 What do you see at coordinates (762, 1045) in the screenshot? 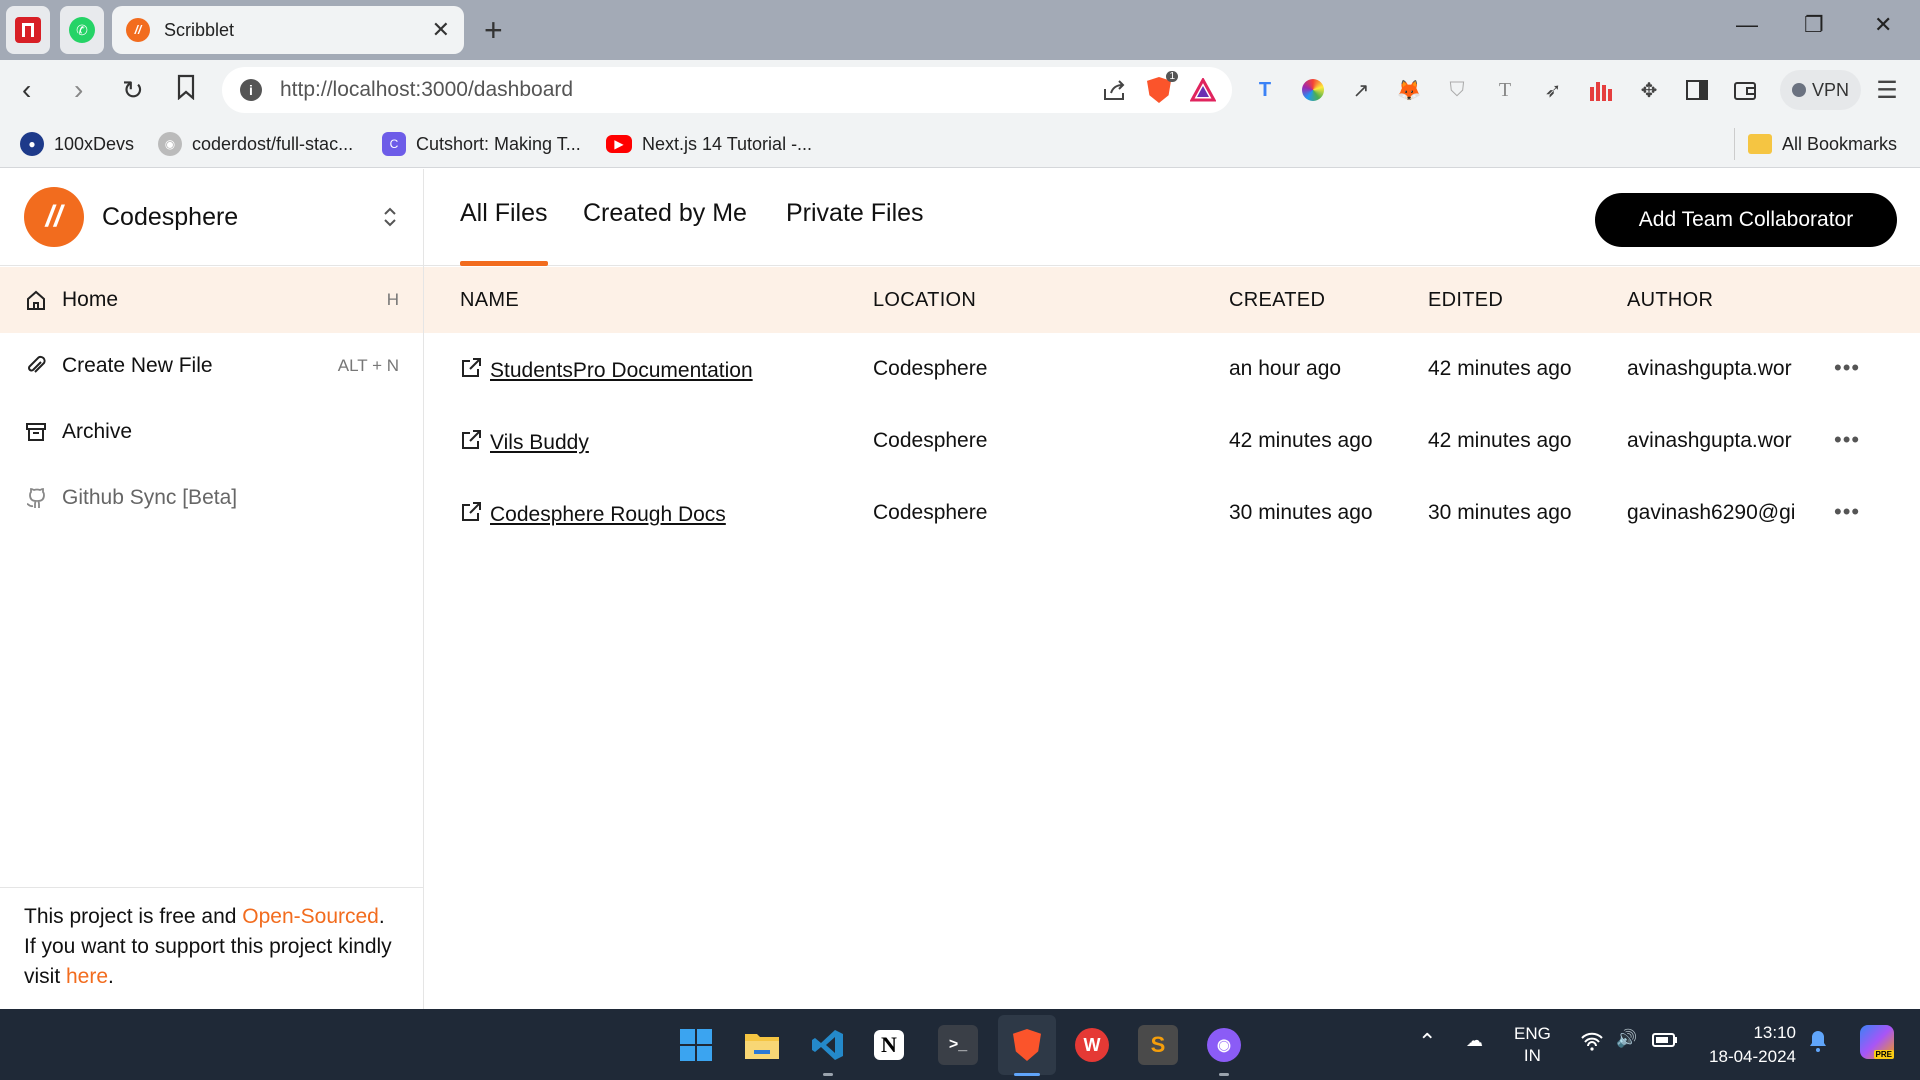
I see `file-explorer-icon` at bounding box center [762, 1045].